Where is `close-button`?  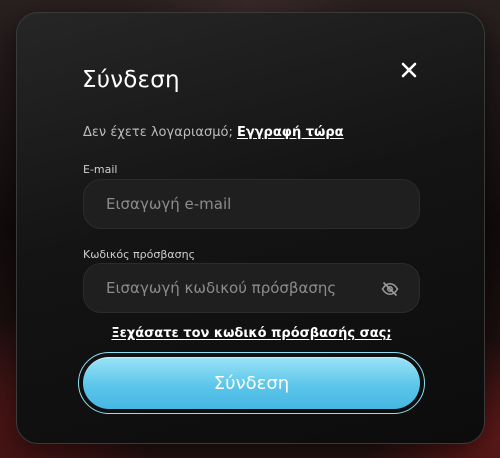 close-button is located at coordinates (409, 70).